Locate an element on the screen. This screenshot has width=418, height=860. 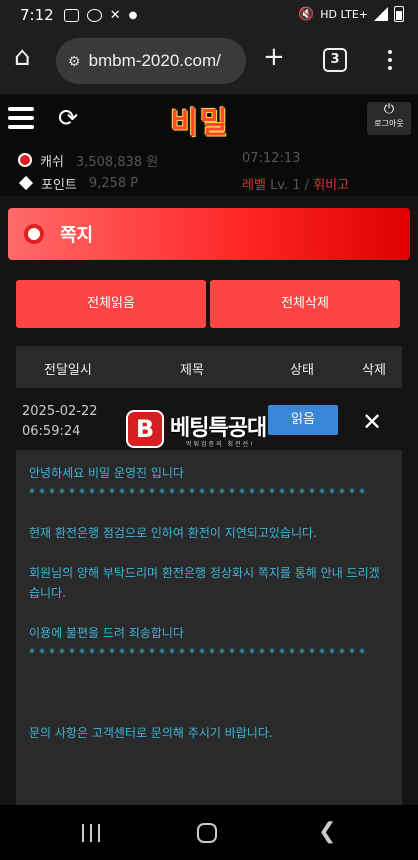
row-date: 2025-02-22 is located at coordinates (60, 411).